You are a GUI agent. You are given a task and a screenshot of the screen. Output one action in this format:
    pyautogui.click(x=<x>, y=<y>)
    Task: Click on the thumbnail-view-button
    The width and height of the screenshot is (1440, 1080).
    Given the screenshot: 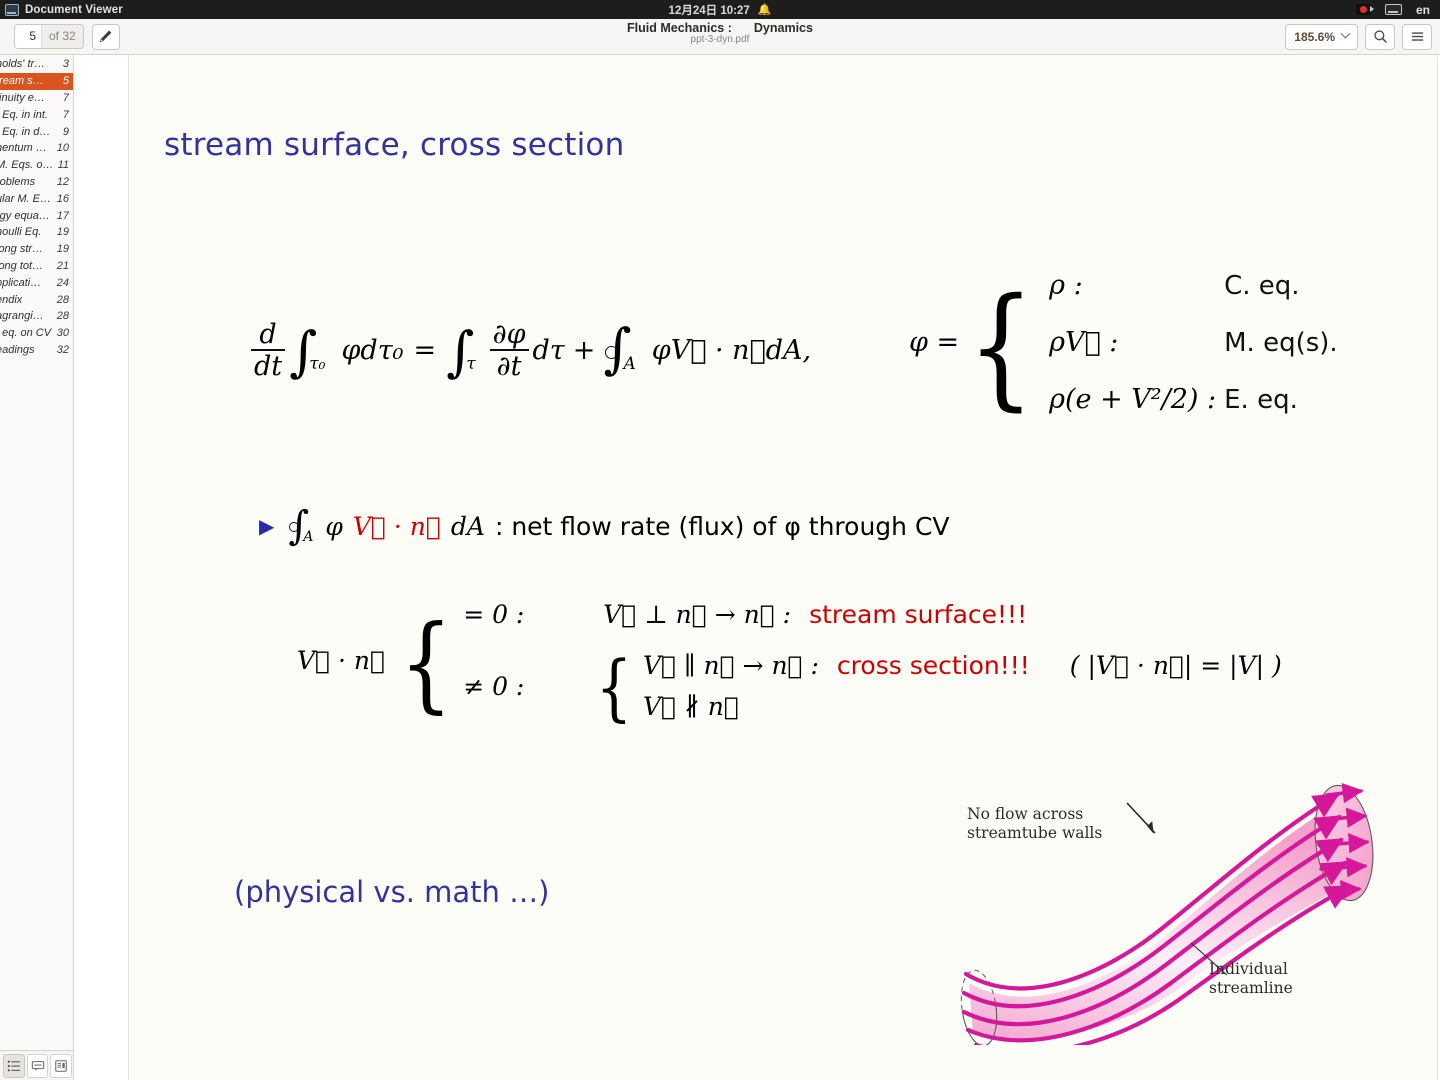 What is the action you would take?
    pyautogui.click(x=61, y=1065)
    